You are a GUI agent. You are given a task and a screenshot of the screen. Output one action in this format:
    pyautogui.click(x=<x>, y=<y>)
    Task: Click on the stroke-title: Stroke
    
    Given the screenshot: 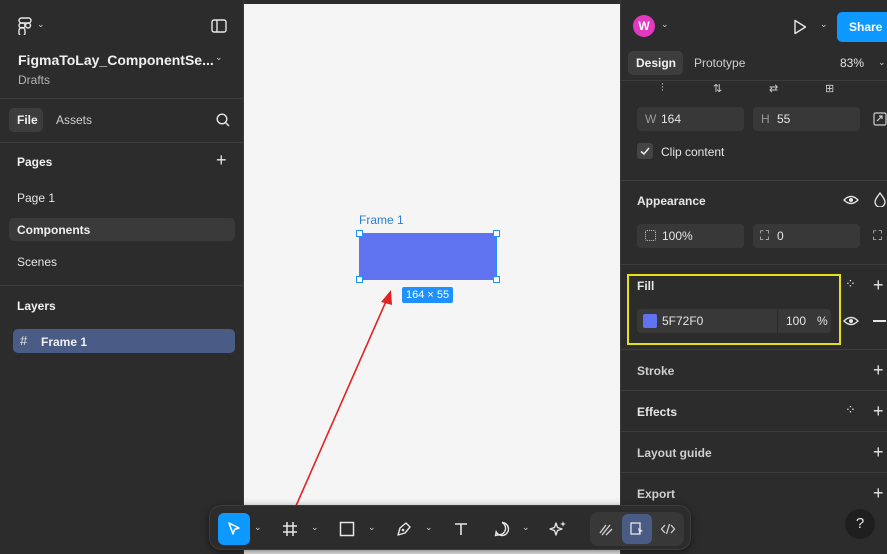 What is the action you would take?
    pyautogui.click(x=656, y=371)
    